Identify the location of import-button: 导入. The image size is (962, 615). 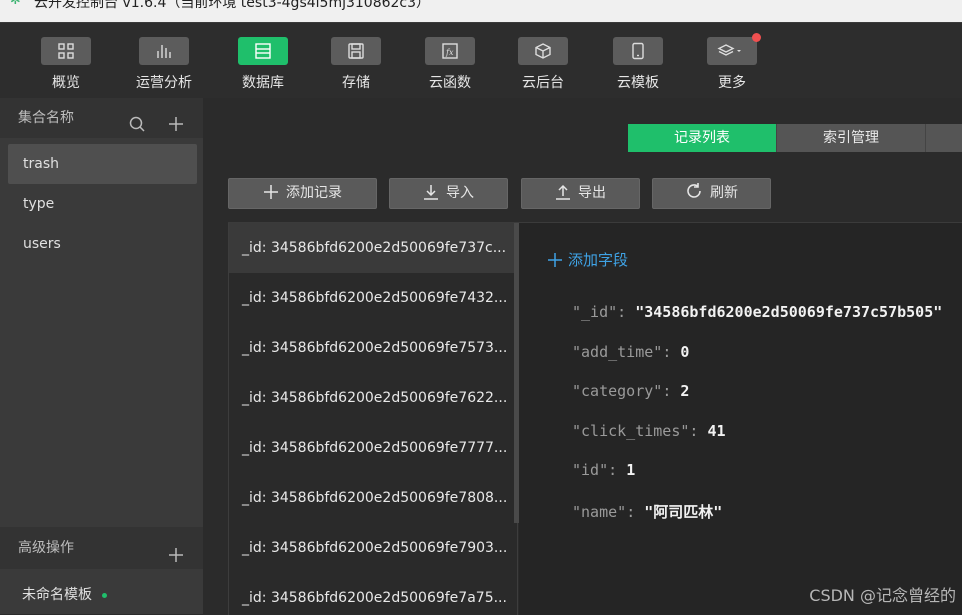
(448, 193).